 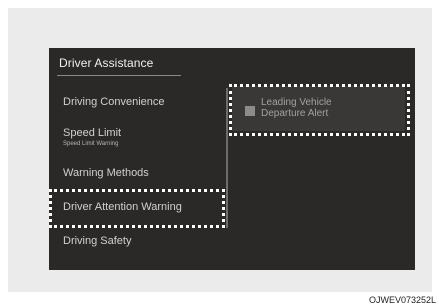 I want to click on highlight-leading-vehicle-departure-alert, so click(x=319, y=110).